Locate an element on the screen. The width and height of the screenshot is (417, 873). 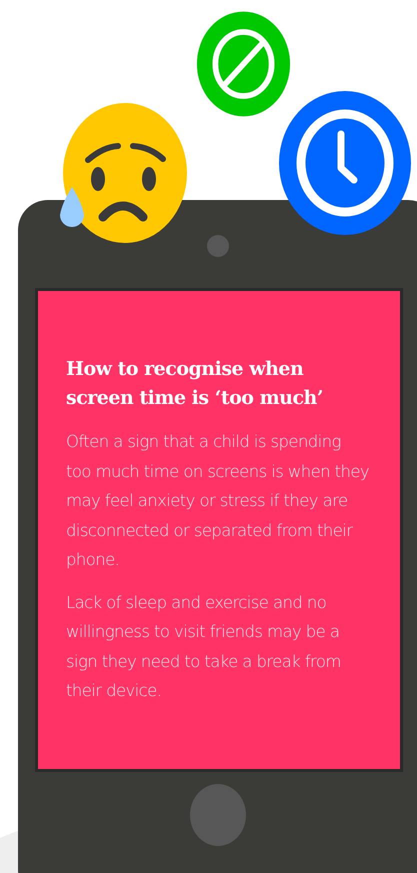
camera-dot is located at coordinates (218, 246).